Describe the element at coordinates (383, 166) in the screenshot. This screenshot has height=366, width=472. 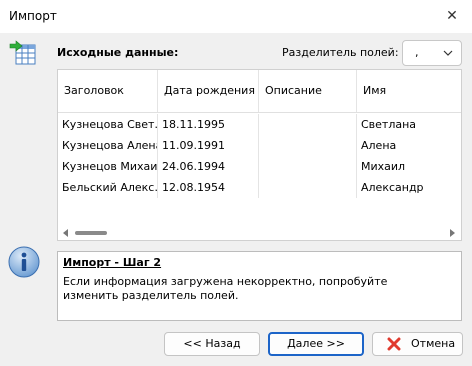
I see `table-cell: Михаил` at that location.